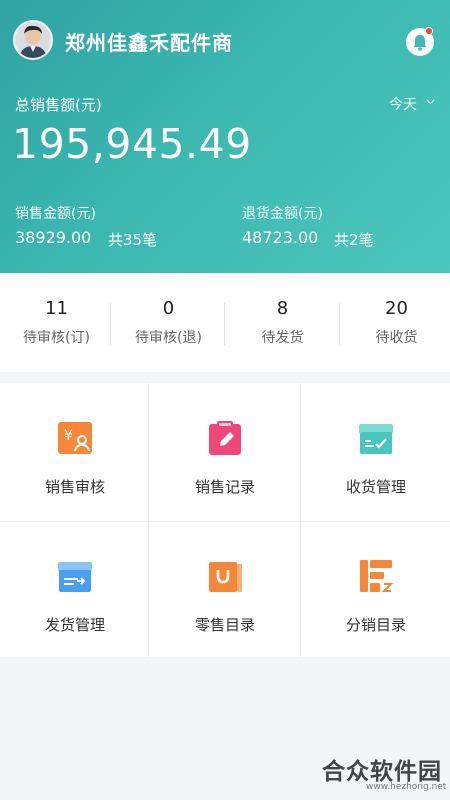  Describe the element at coordinates (132, 144) in the screenshot. I see `total-sales-value: 195,945.49` at that location.